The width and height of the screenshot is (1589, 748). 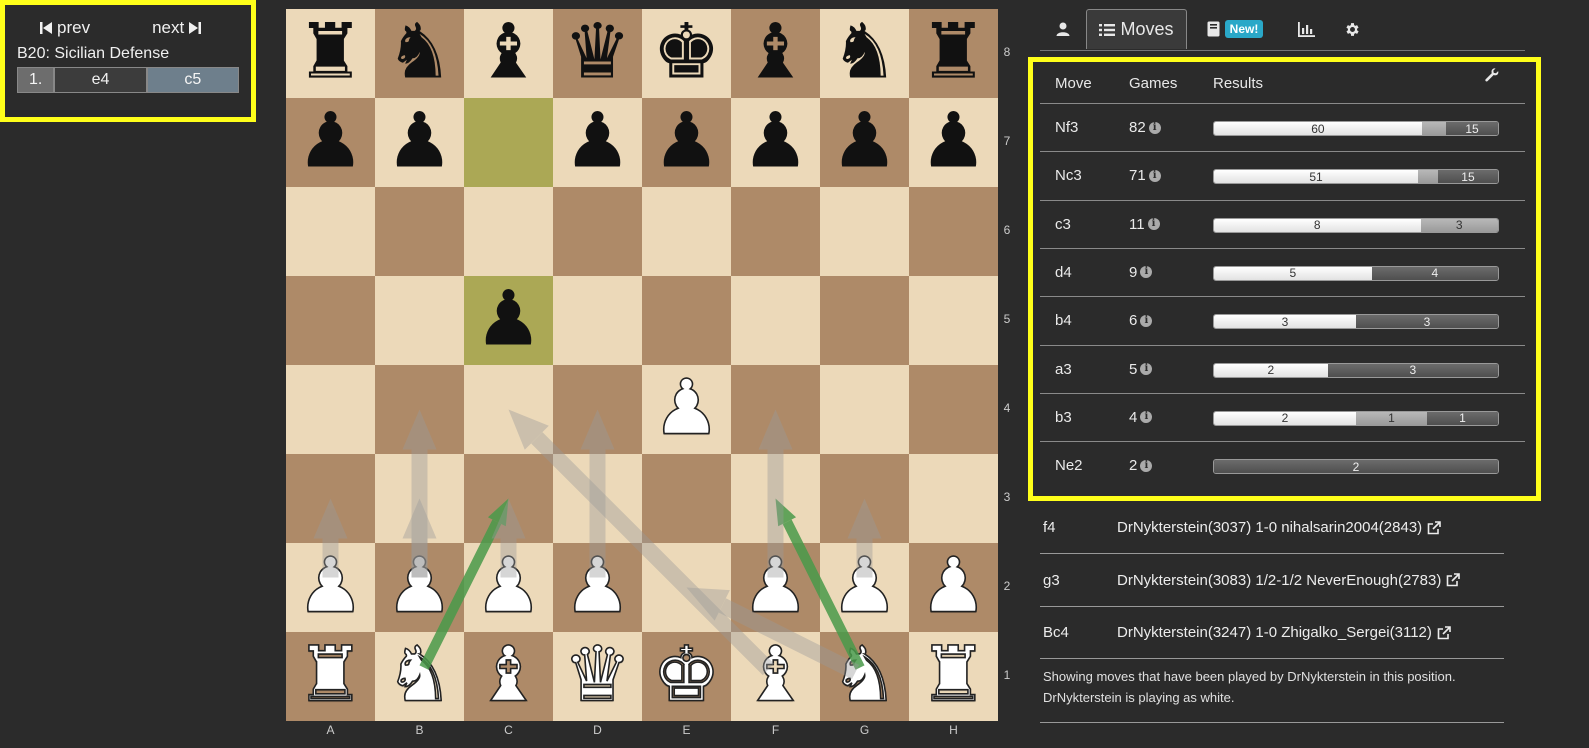 I want to click on move-san: a3, so click(x=1063, y=369).